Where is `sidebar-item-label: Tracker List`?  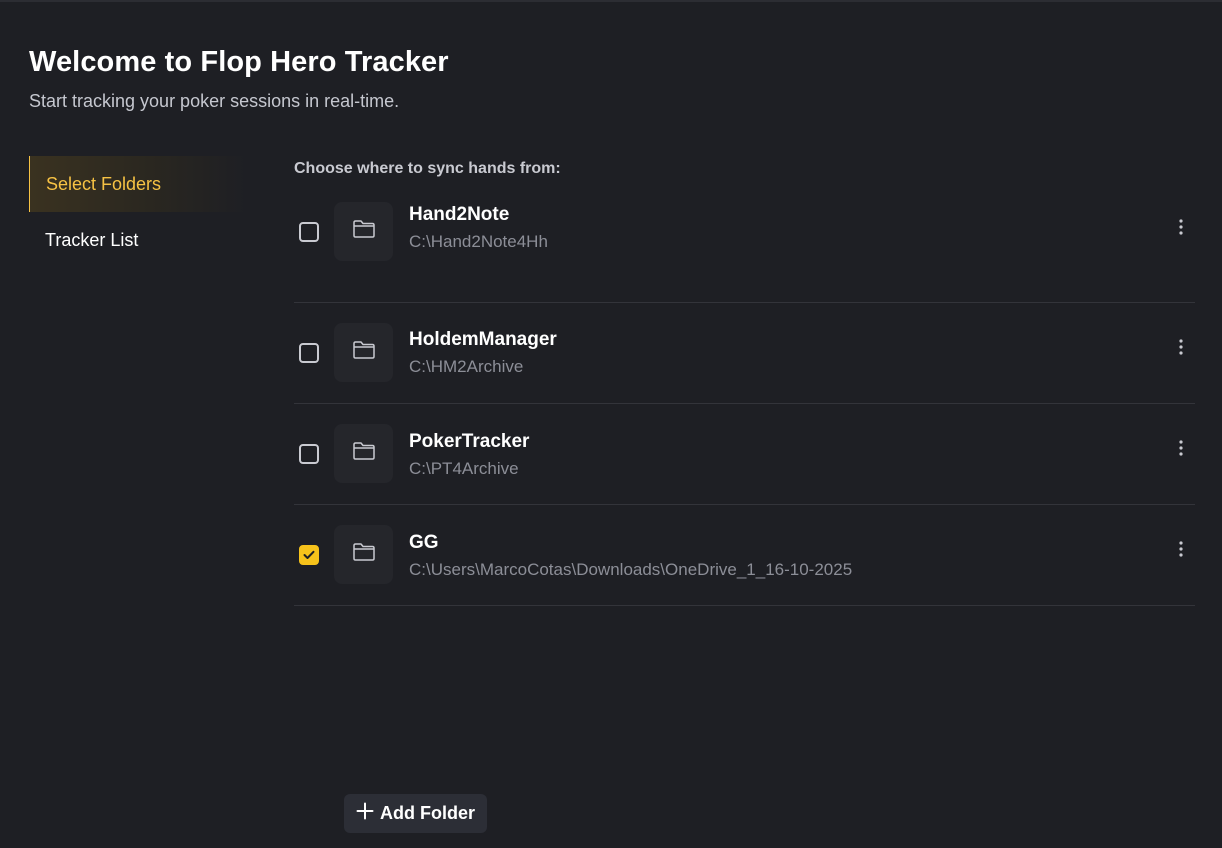 sidebar-item-label: Tracker List is located at coordinates (92, 239).